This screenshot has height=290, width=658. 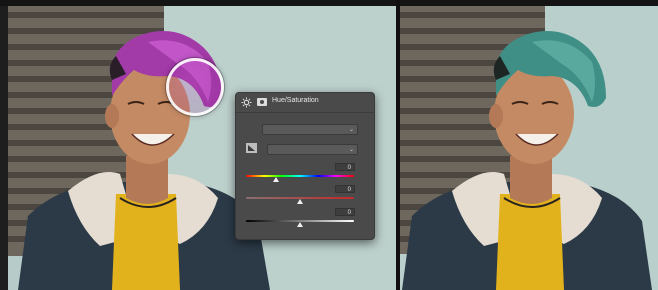 What do you see at coordinates (262, 102) in the screenshot?
I see `mask-icon` at bounding box center [262, 102].